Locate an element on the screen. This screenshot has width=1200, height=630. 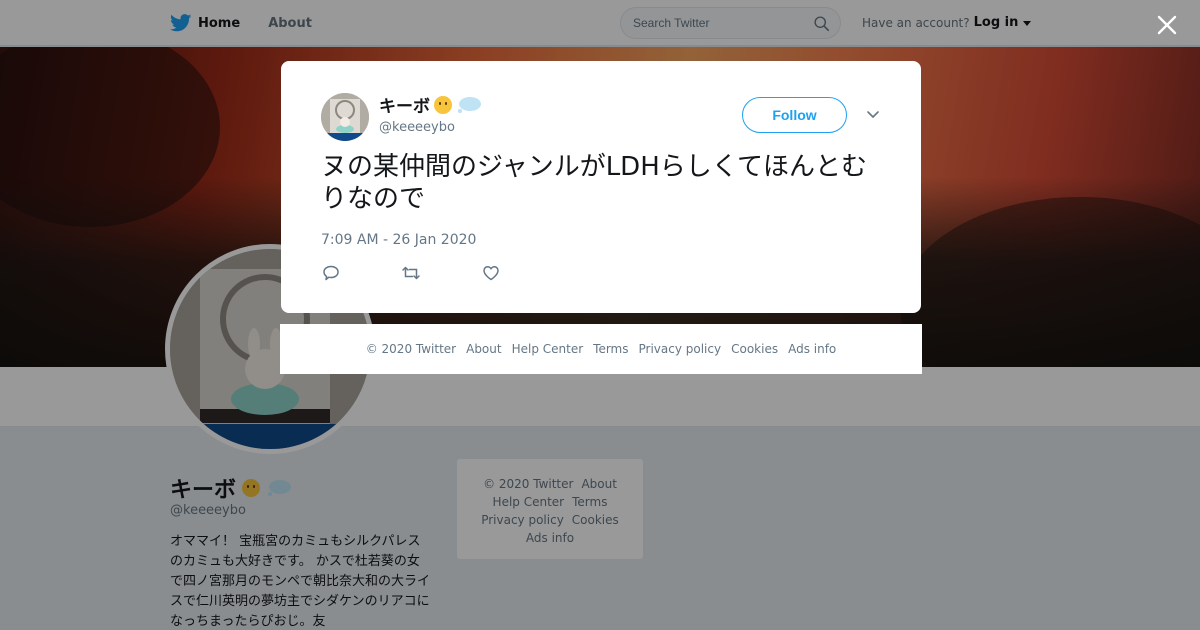
tweet-author-name-row: キーボ is located at coordinates (430, 104).